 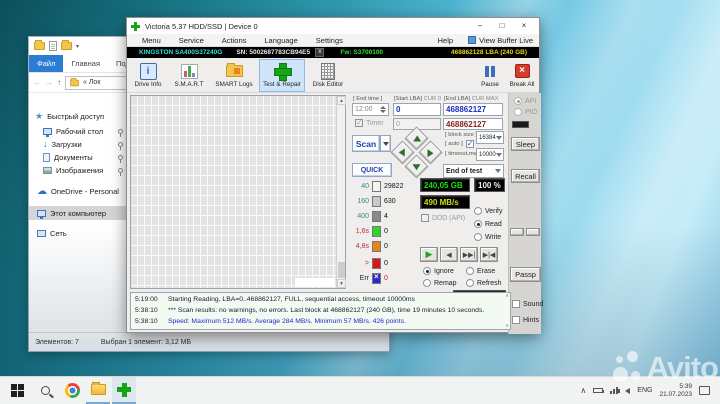 What do you see at coordinates (366, 143) in the screenshot?
I see `scan-button: Scan` at bounding box center [366, 143].